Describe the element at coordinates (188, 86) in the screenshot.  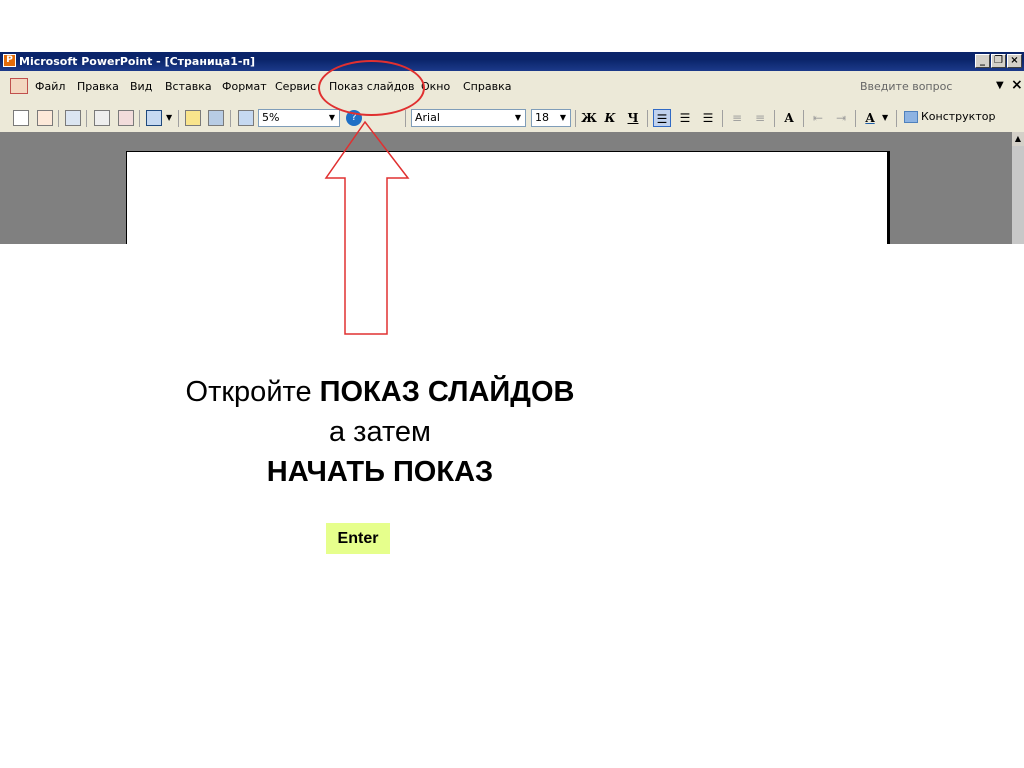
I see `menu-insert: Вставка` at that location.